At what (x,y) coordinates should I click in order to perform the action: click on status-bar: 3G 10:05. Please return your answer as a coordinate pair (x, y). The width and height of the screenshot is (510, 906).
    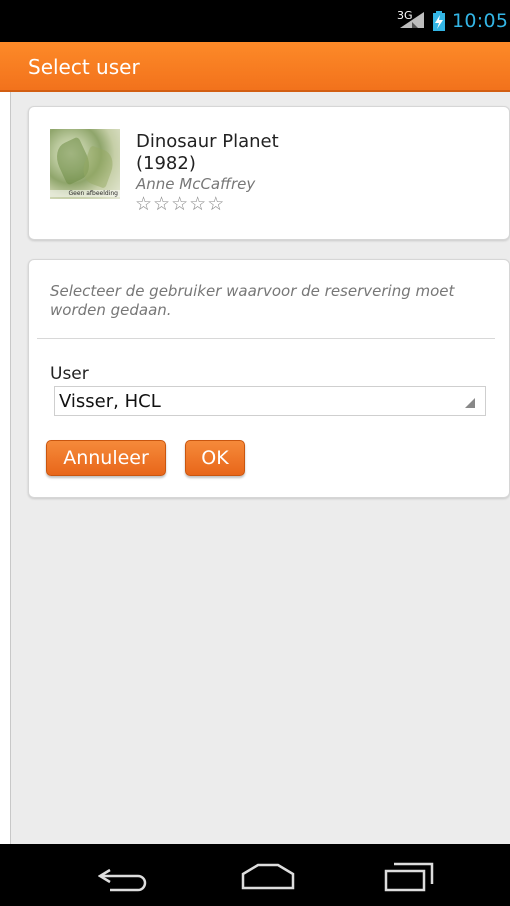
    Looking at the image, I should click on (255, 21).